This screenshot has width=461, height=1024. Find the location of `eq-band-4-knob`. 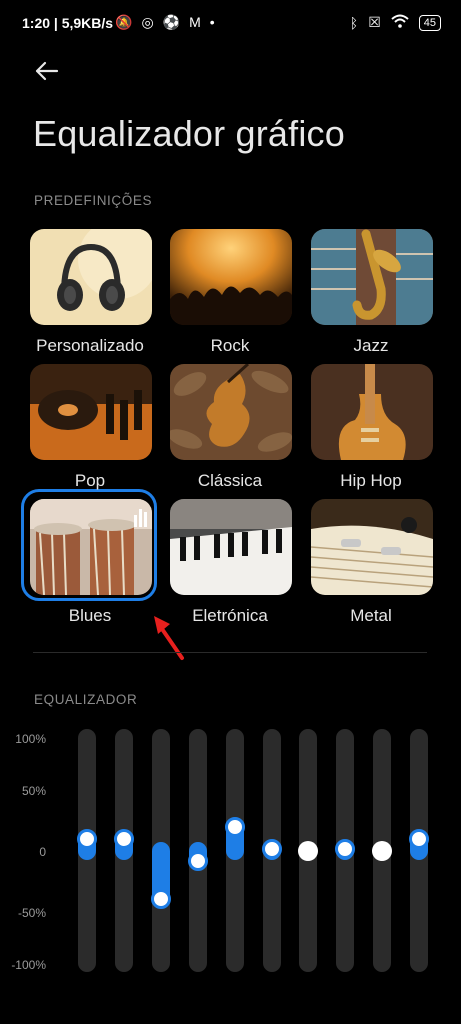

eq-band-4-knob is located at coordinates (198, 860).